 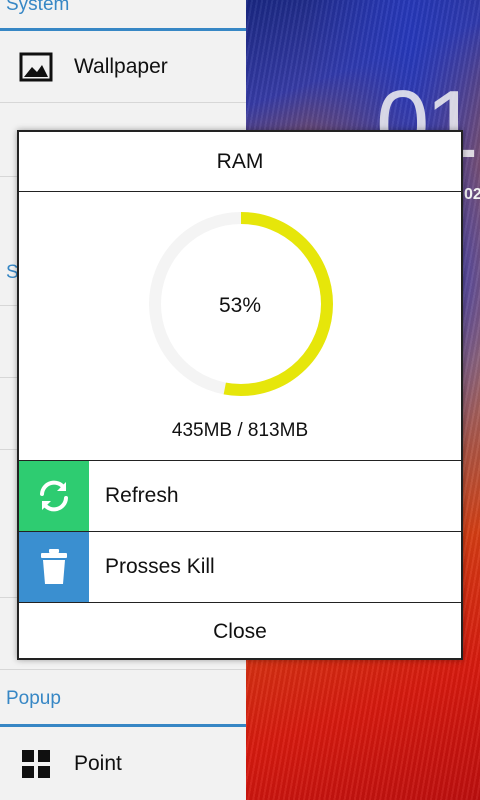 What do you see at coordinates (160, 566) in the screenshot?
I see `process-kill-label: Prosses Kill` at bounding box center [160, 566].